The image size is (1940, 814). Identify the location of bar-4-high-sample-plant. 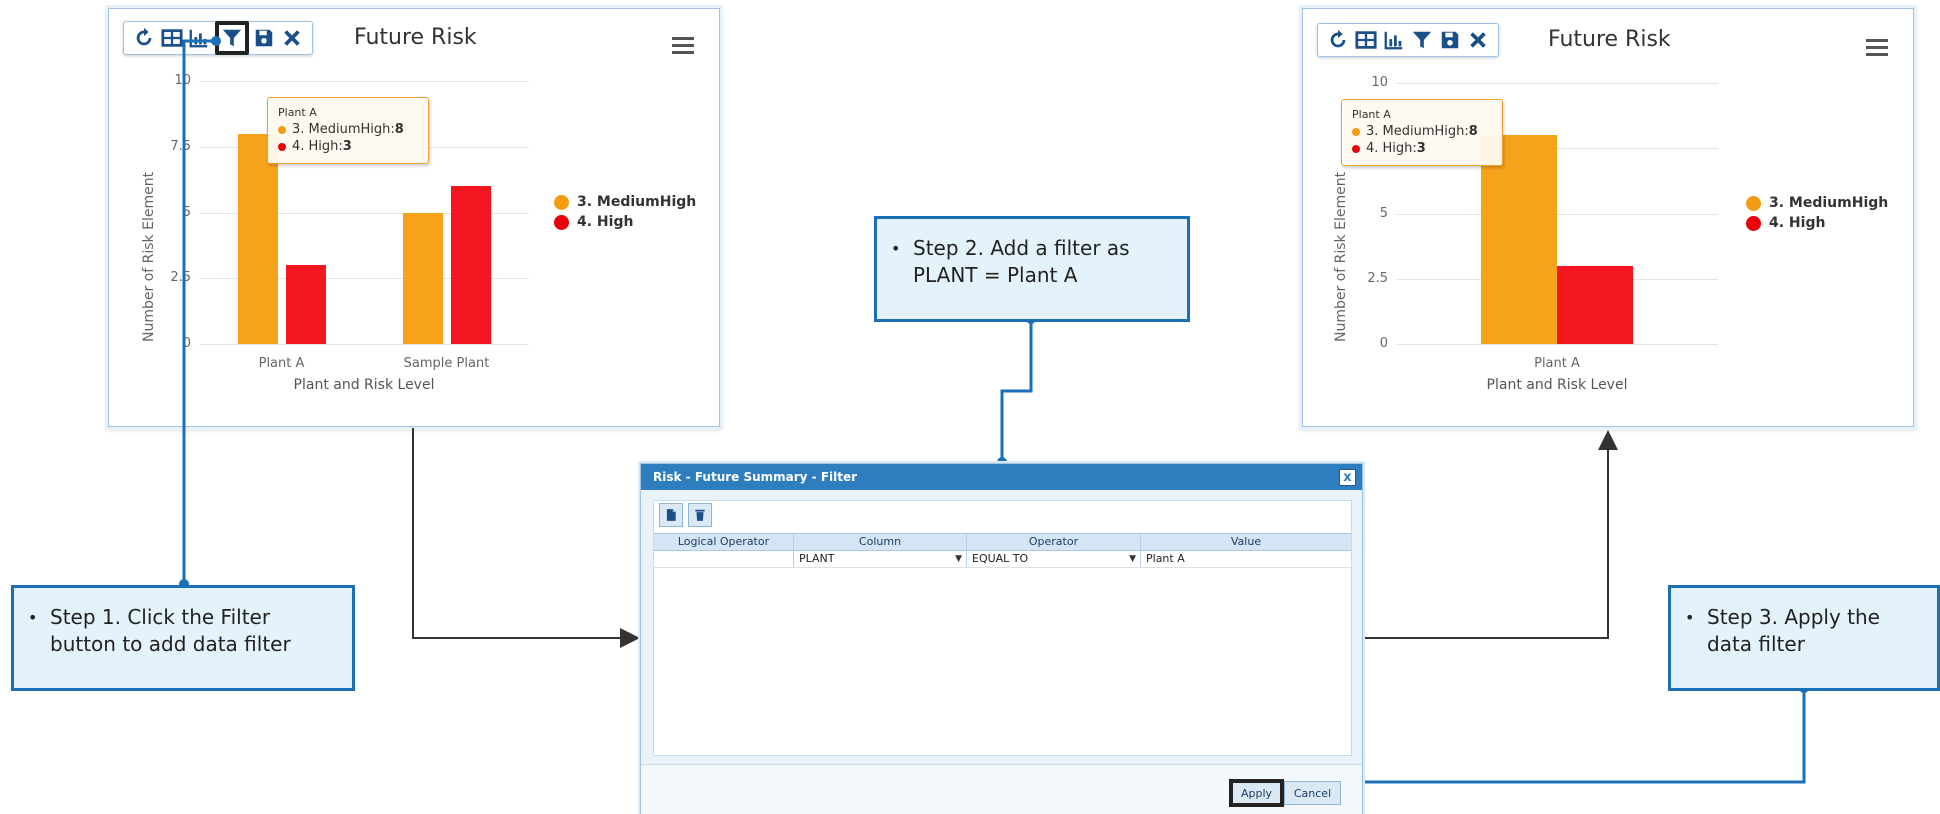
(470, 265).